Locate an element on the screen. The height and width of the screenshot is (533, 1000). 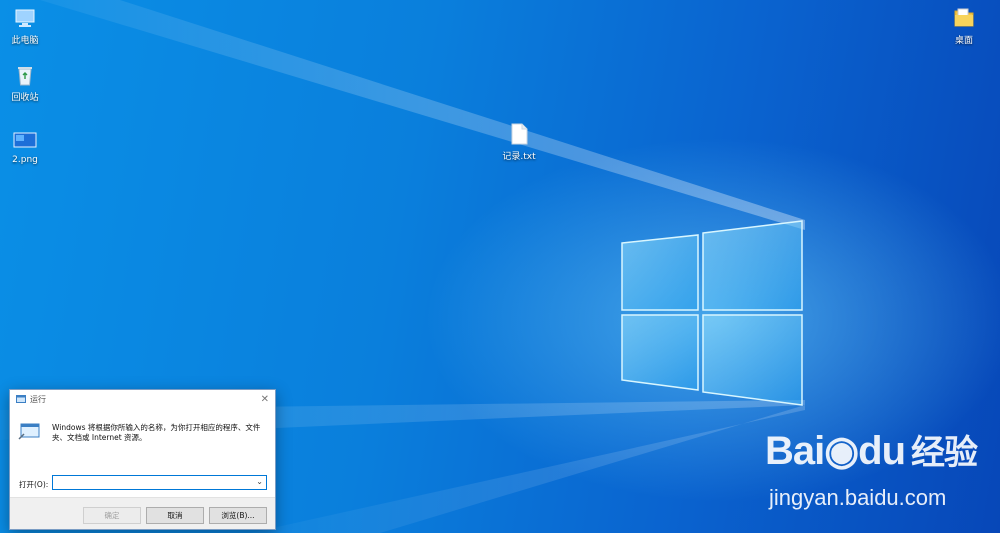
watermark-brand: Bai◉du 经验 is located at coordinates (871, 449).